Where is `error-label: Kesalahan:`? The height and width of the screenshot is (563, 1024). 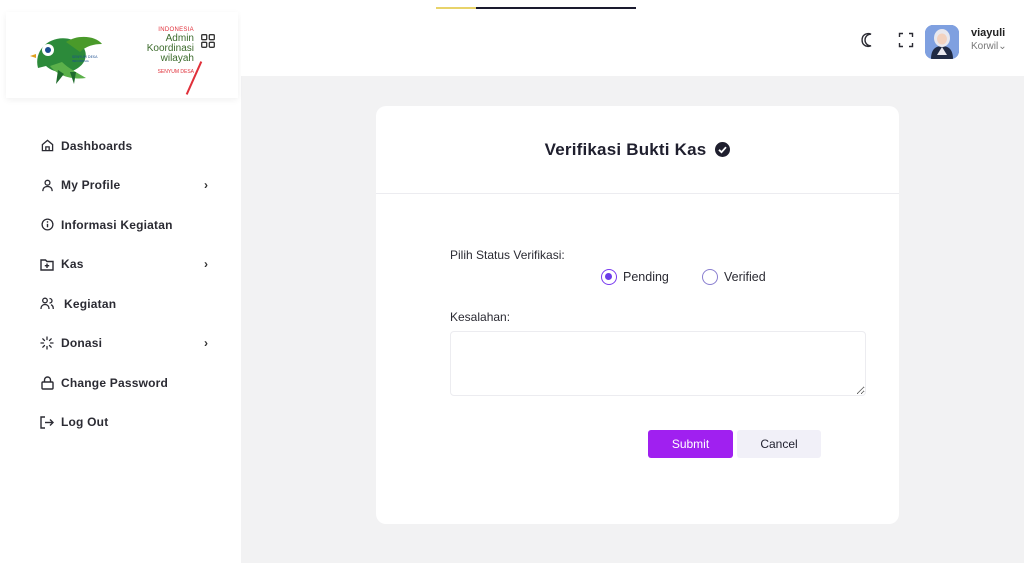
error-label: Kesalahan: is located at coordinates (480, 317).